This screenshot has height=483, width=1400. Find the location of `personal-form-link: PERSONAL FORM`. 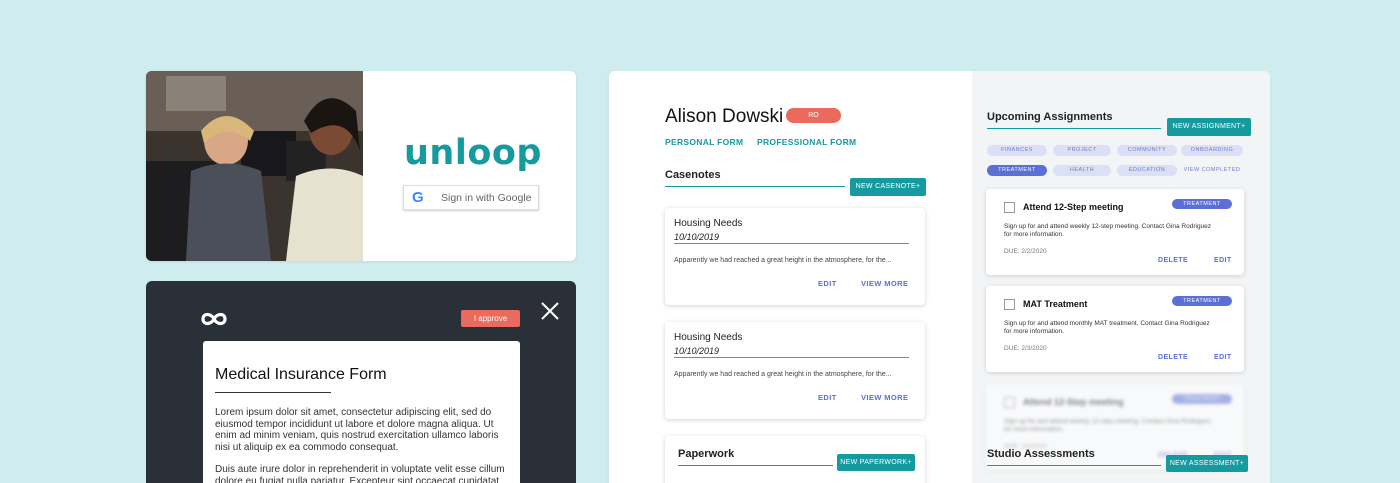

personal-form-link: PERSONAL FORM is located at coordinates (704, 142).